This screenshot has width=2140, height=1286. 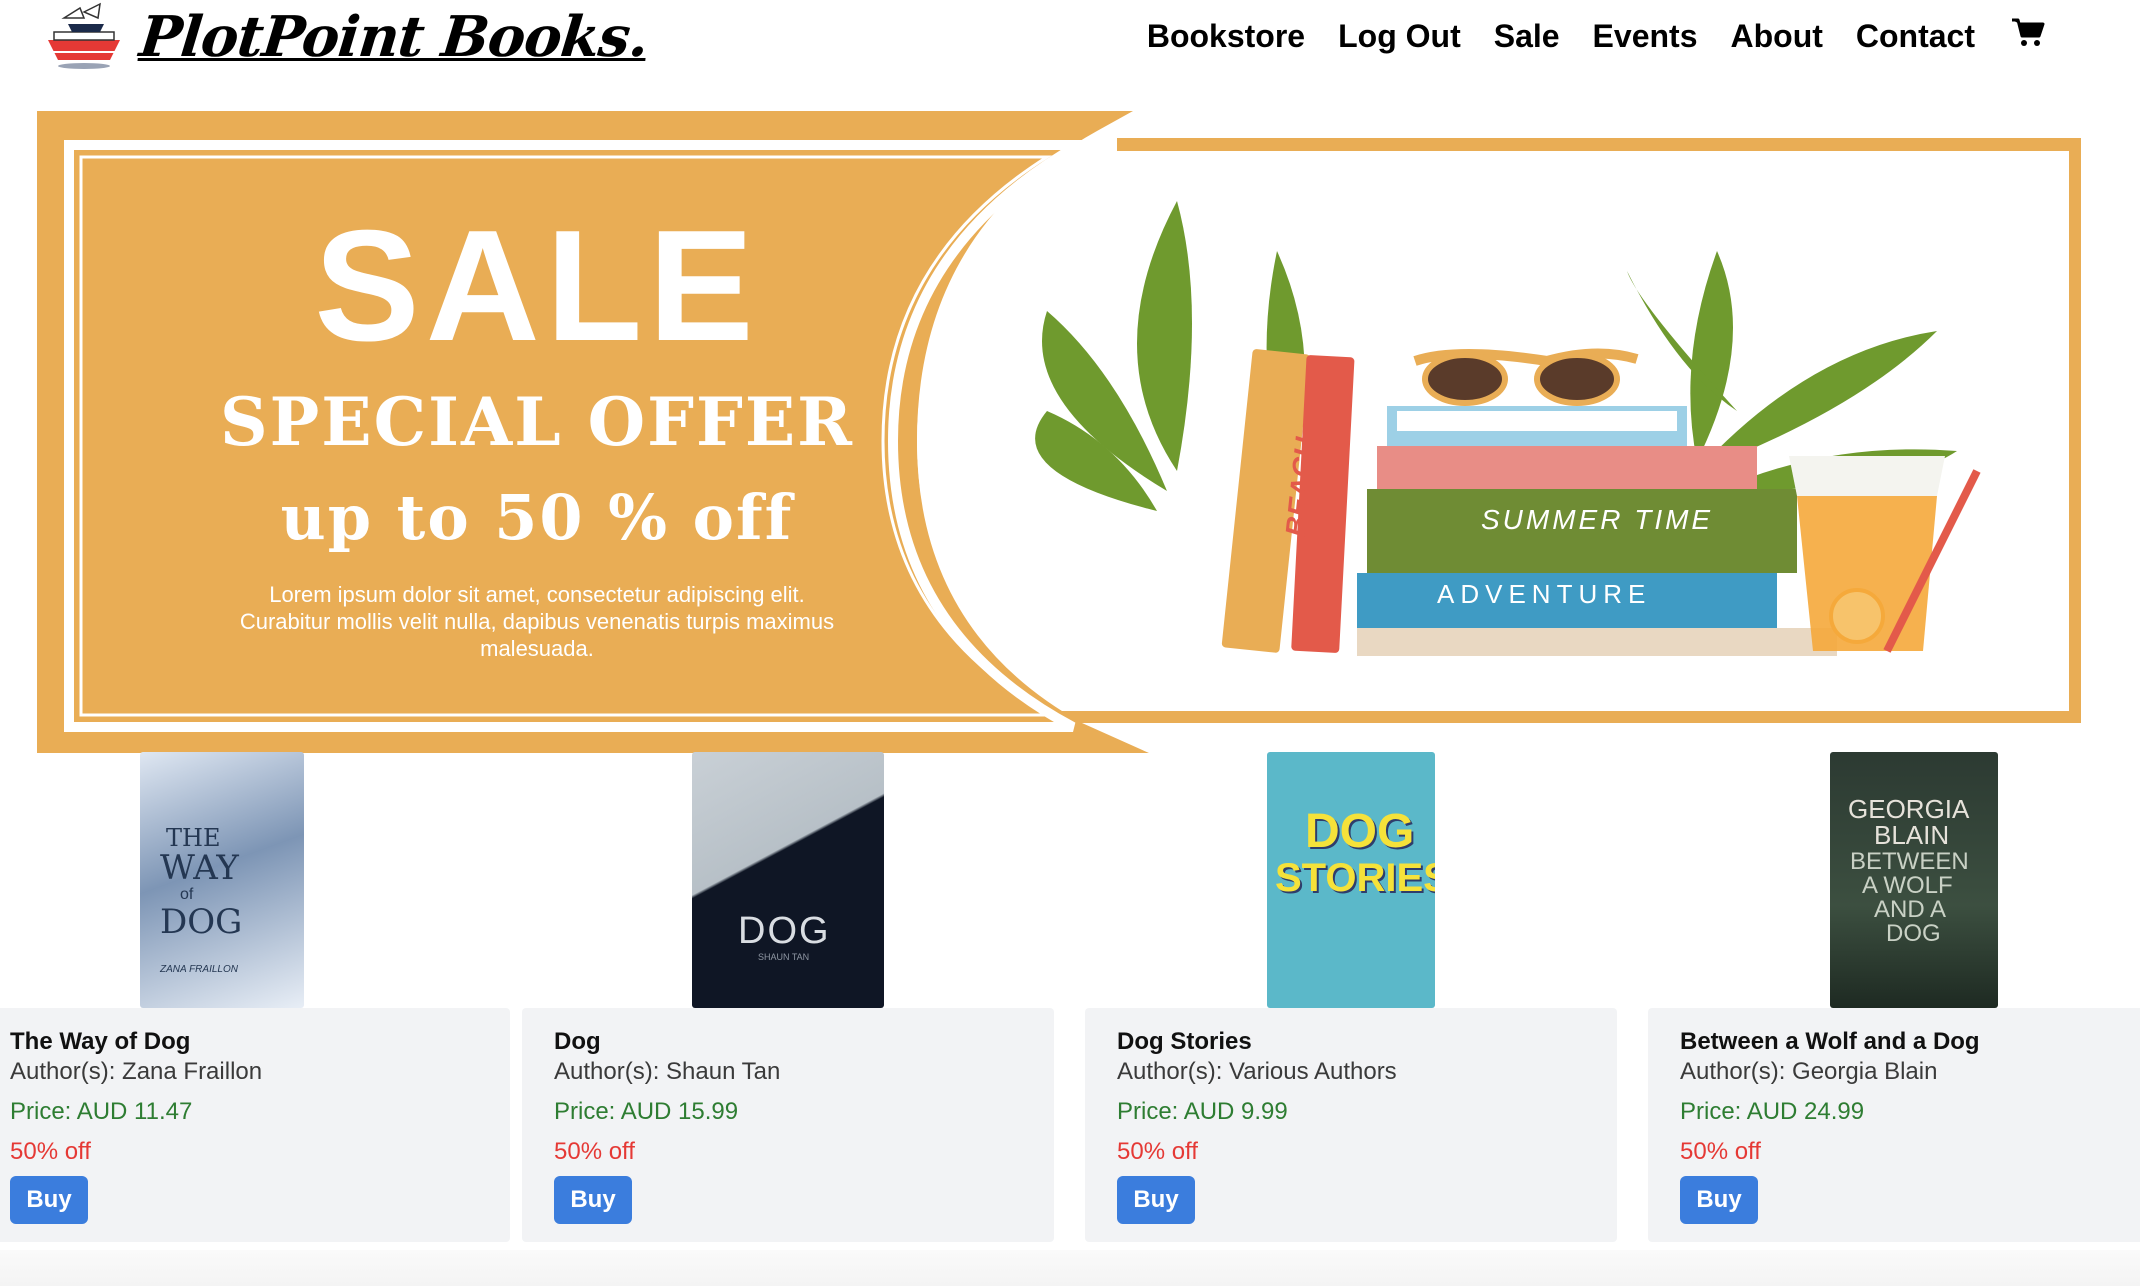 What do you see at coordinates (1399, 36) in the screenshot?
I see `nav-log-out: Log Out` at bounding box center [1399, 36].